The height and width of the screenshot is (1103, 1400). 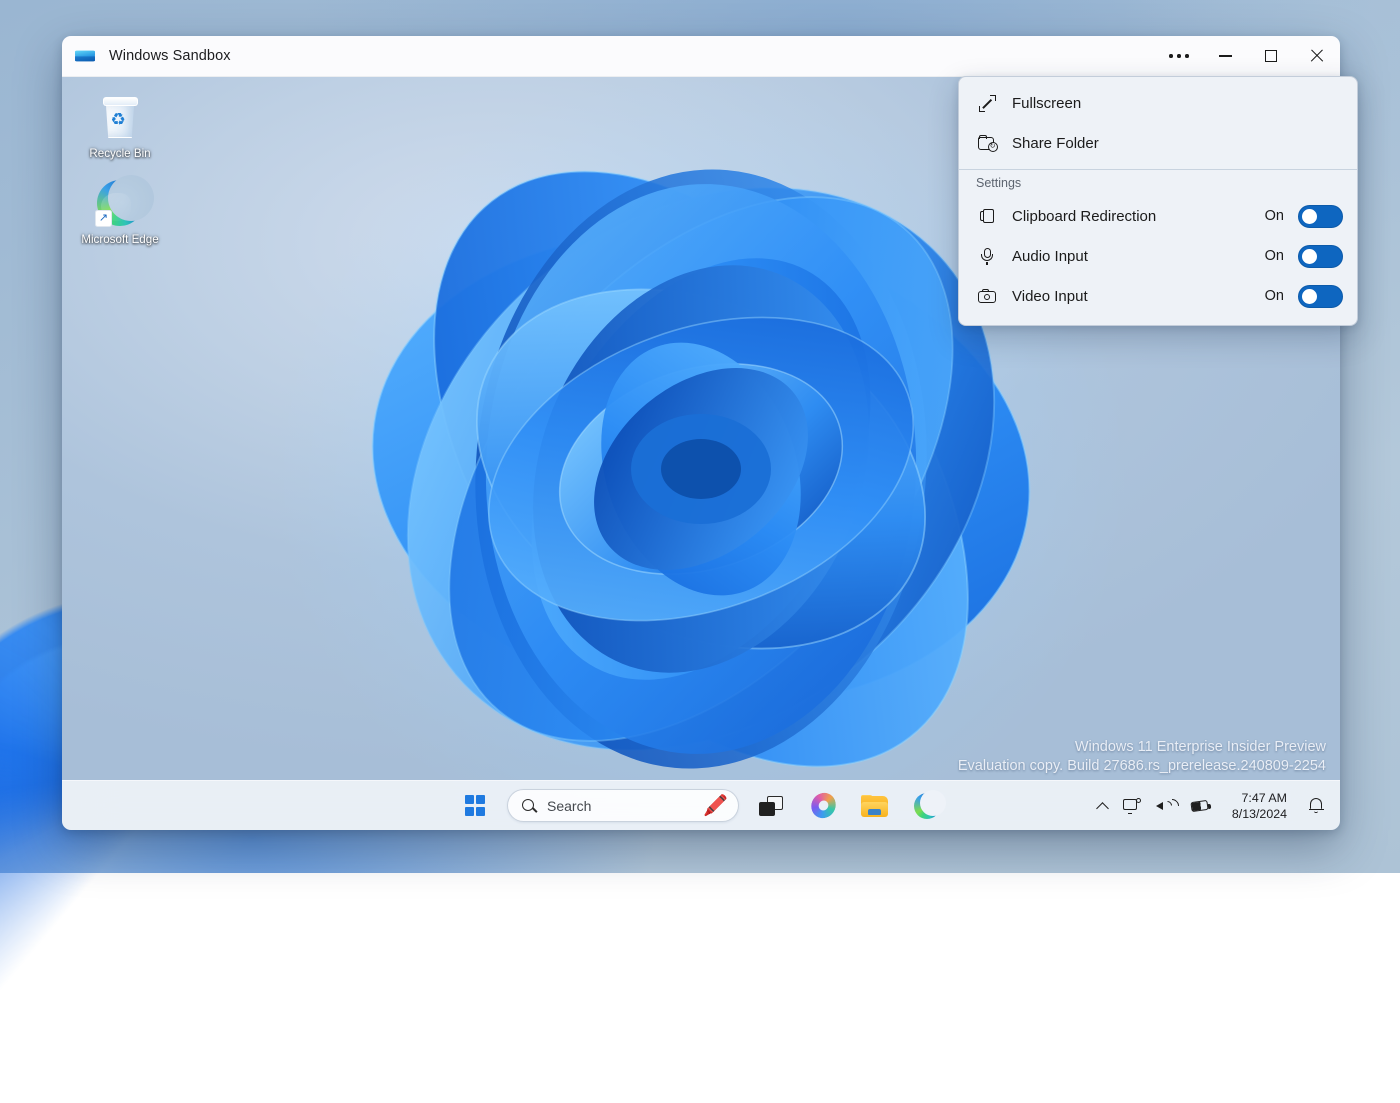 I want to click on minimize-icon, so click(x=1225, y=55).